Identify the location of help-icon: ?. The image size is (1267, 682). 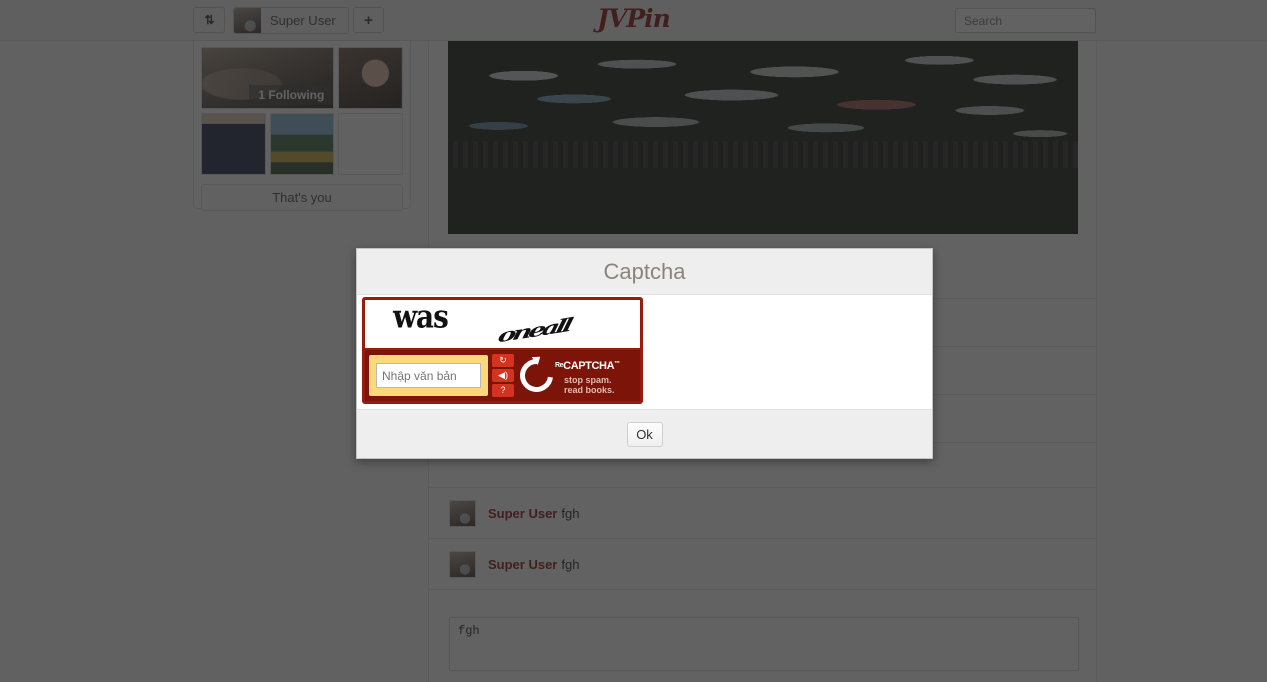
(503, 390).